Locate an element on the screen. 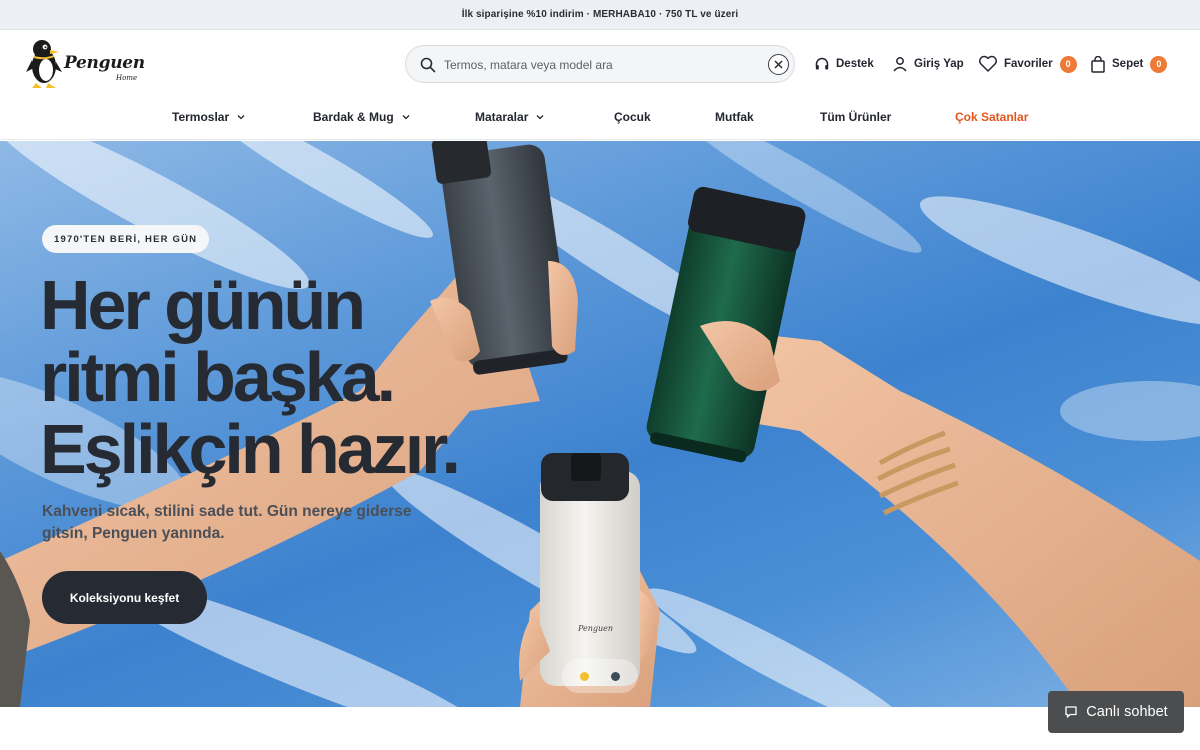  site-header: Penguen Home Destek is located at coordinates (600, 63).